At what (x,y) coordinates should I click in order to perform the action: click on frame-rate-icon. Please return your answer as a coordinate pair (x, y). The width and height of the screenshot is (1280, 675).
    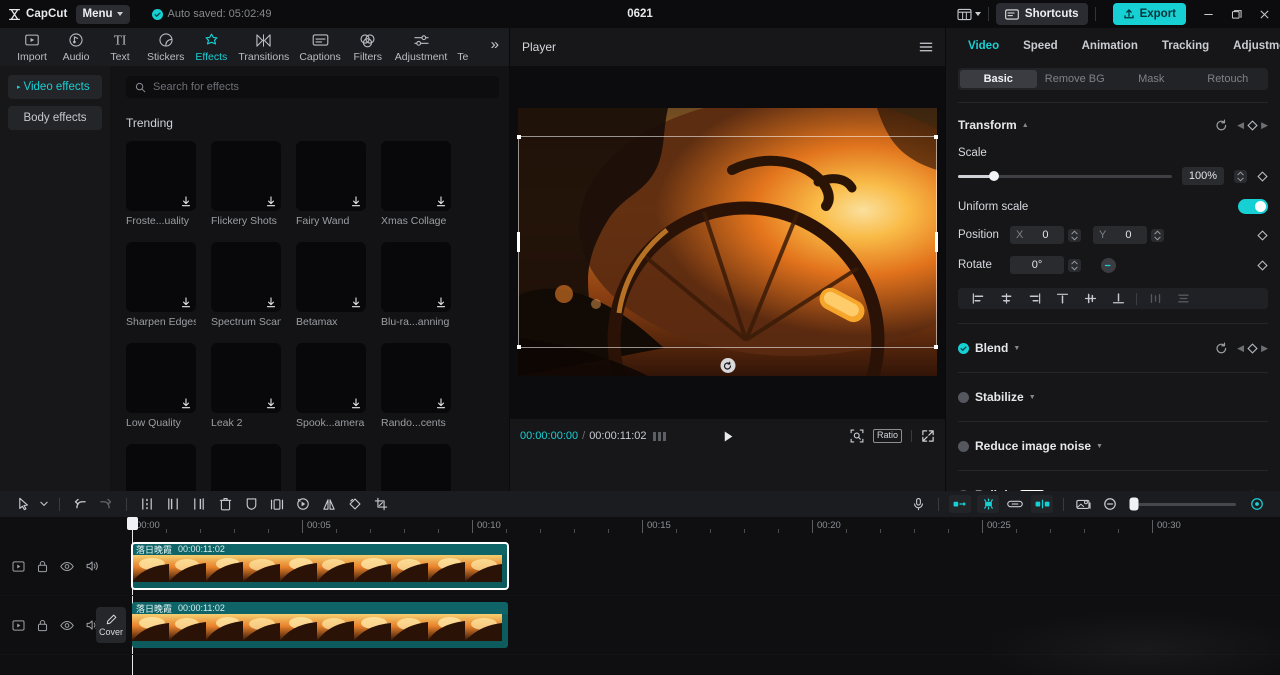
    Looking at the image, I should click on (660, 436).